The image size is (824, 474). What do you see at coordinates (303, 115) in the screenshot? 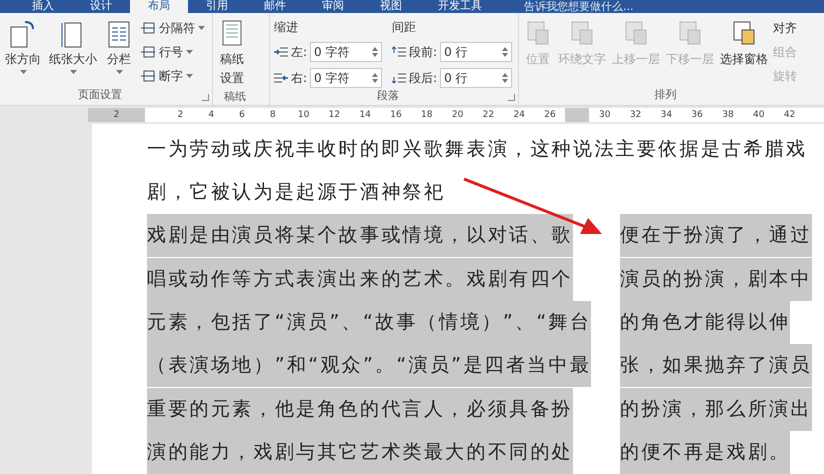
I see `ruler-number: 10` at bounding box center [303, 115].